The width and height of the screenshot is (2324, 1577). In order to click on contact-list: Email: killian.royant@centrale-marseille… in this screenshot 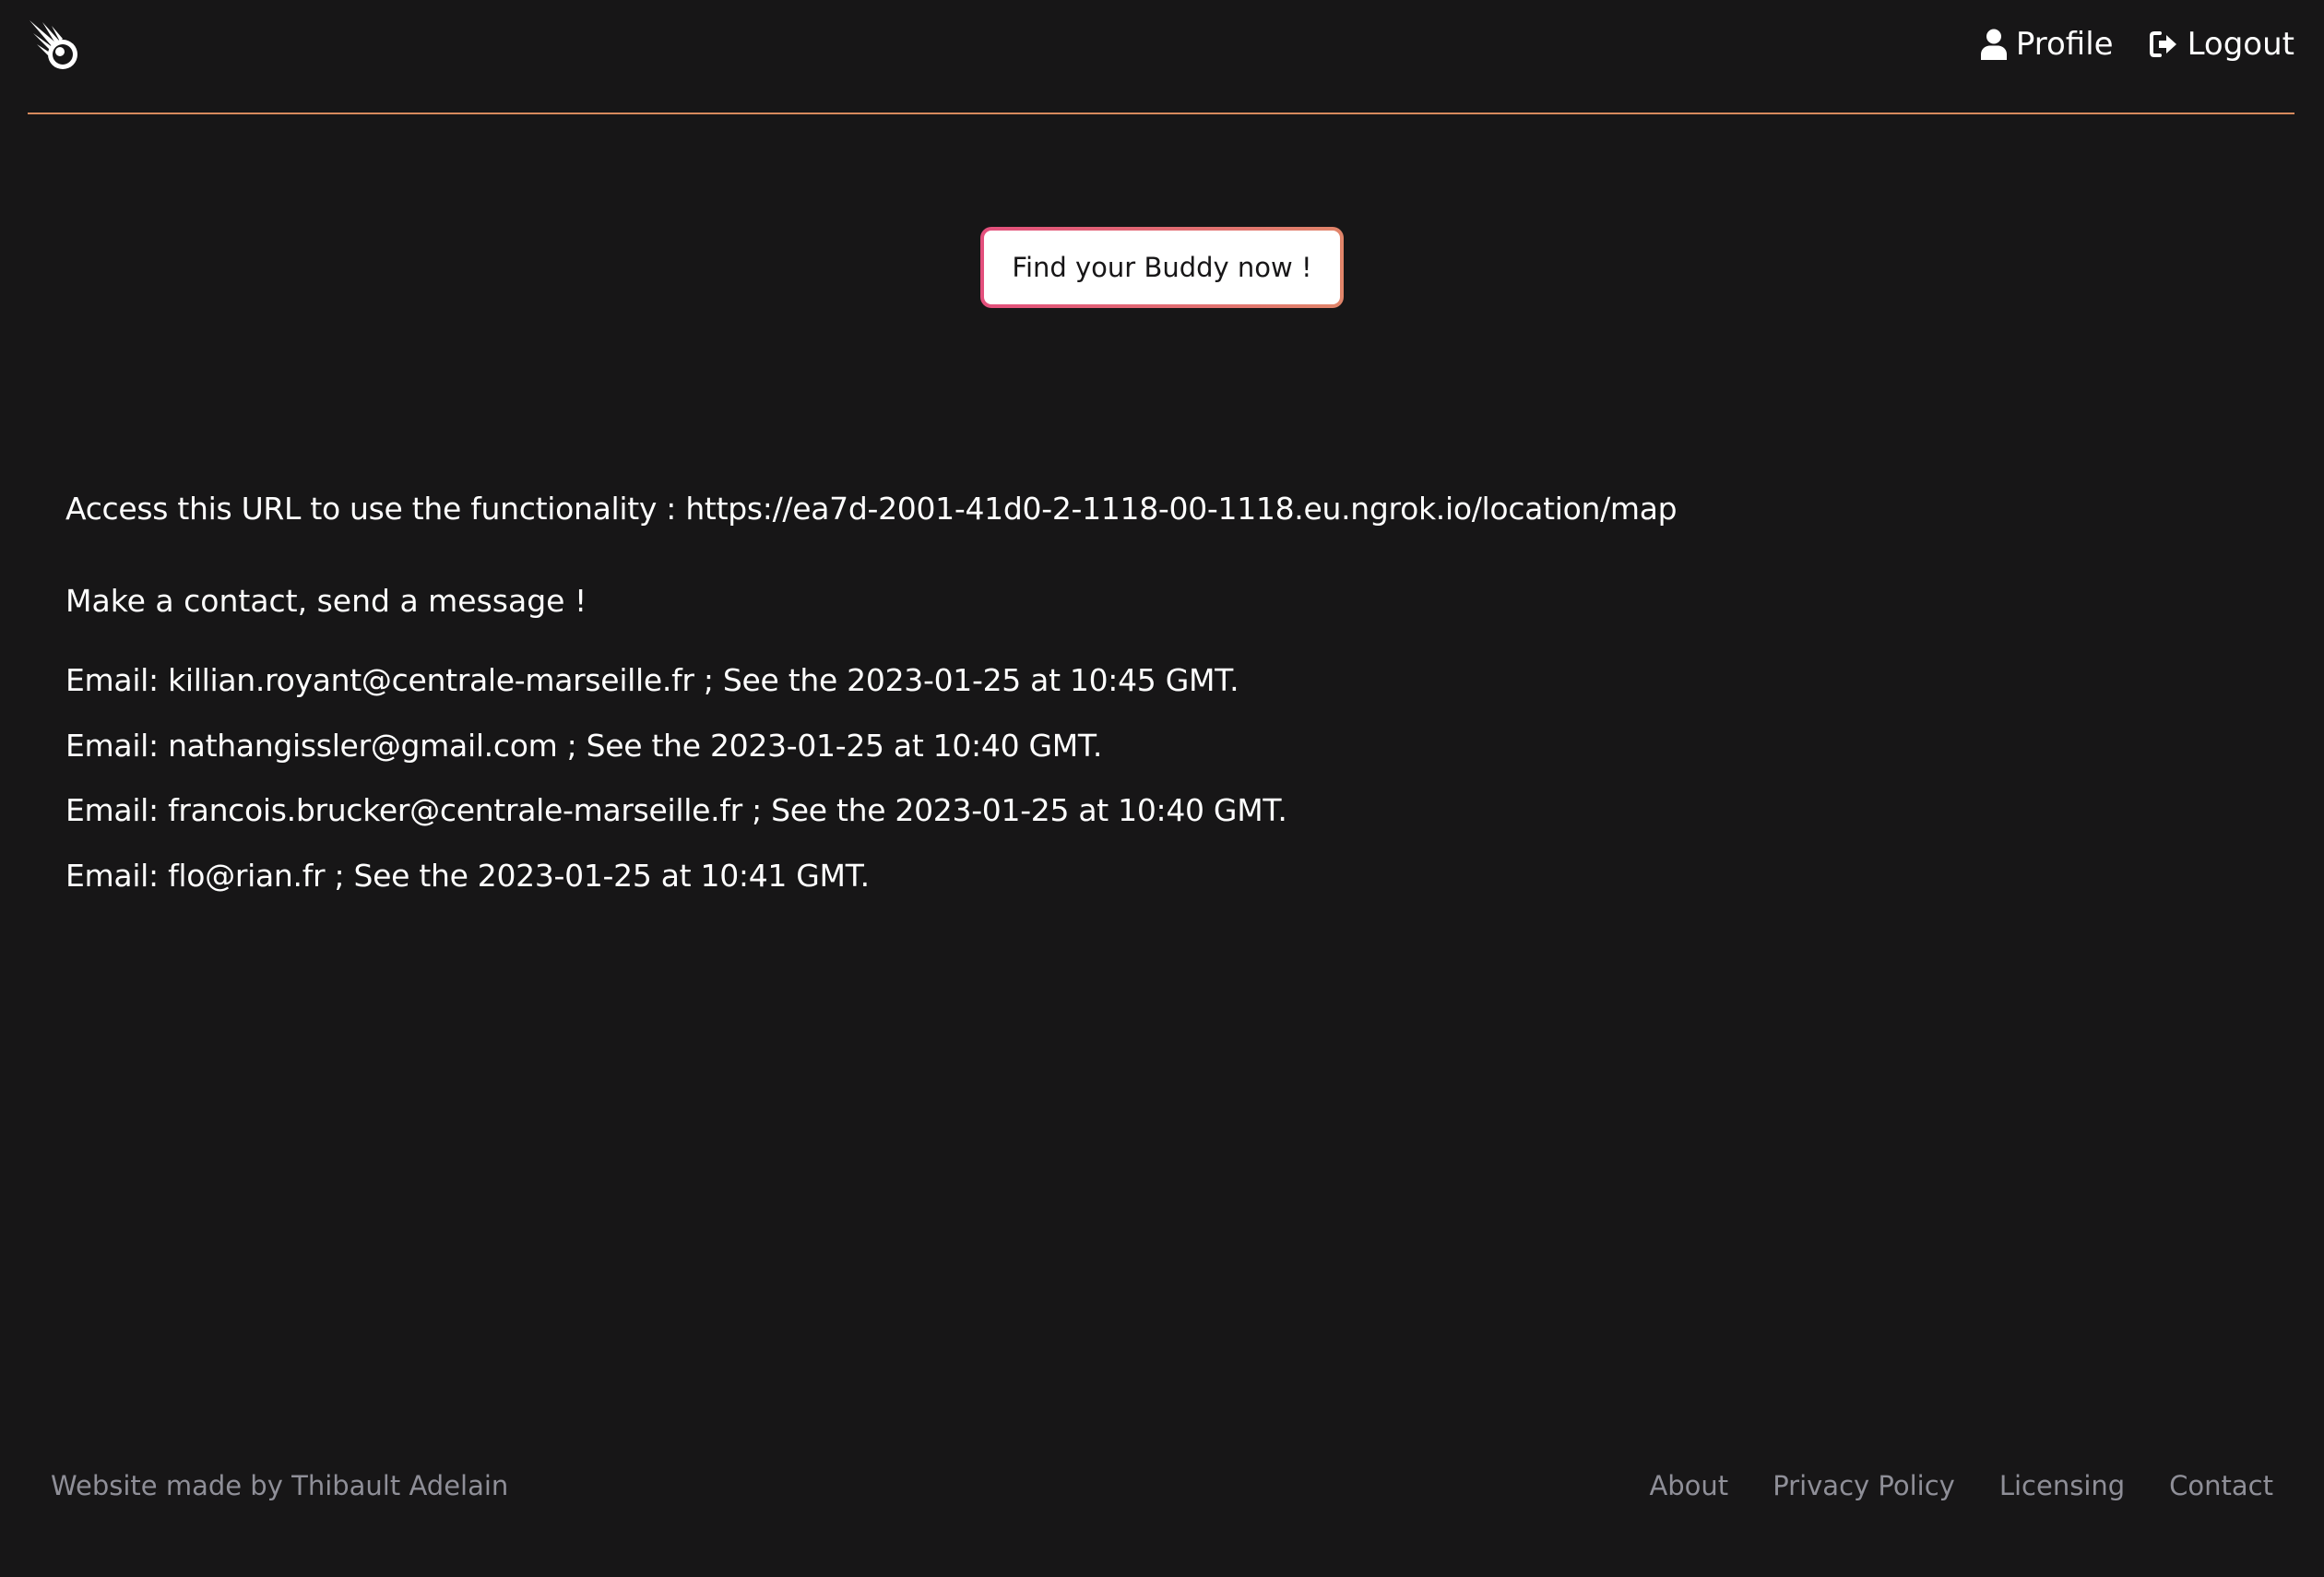, I will do `click(676, 792)`.